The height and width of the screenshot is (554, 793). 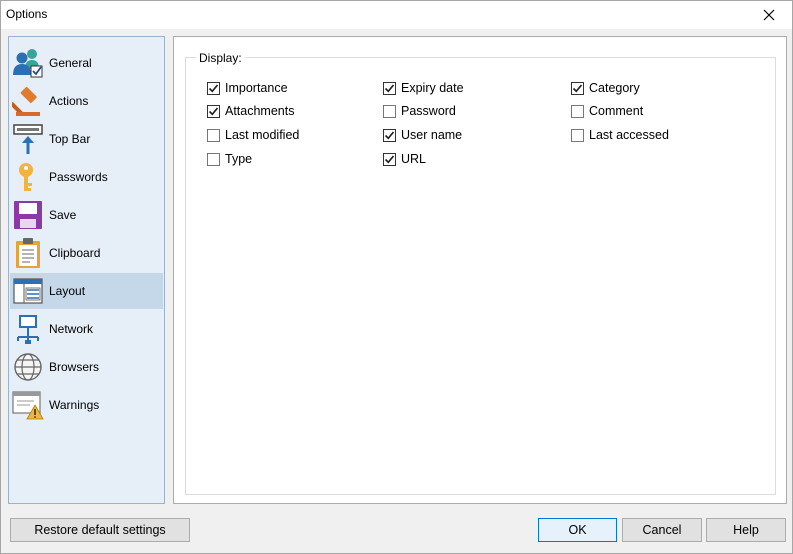 What do you see at coordinates (404, 159) in the screenshot?
I see `checkbox-url: URL` at bounding box center [404, 159].